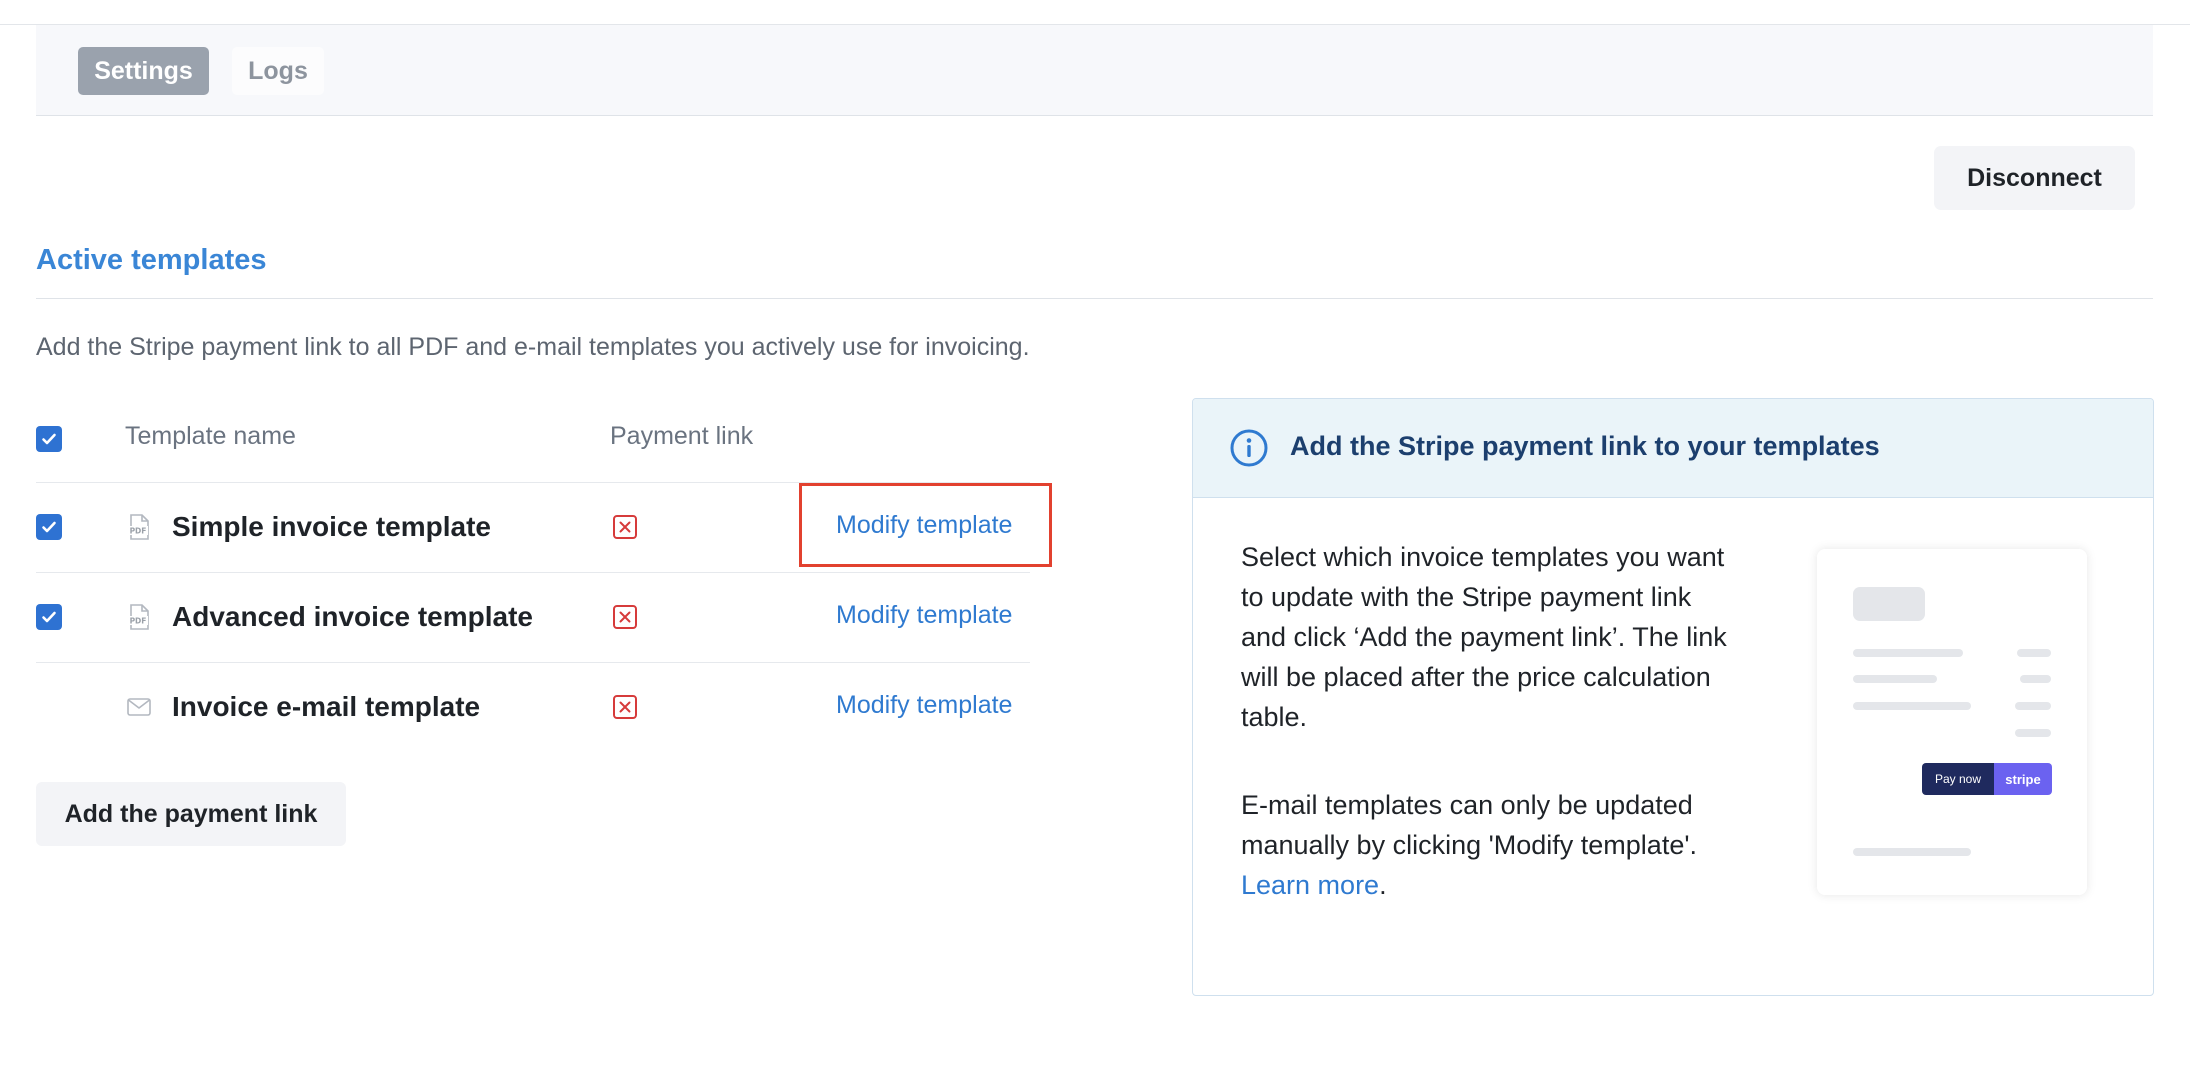 The image size is (2190, 1080). Describe the element at coordinates (682, 436) in the screenshot. I see `column-header-payment-link: Payment link` at that location.